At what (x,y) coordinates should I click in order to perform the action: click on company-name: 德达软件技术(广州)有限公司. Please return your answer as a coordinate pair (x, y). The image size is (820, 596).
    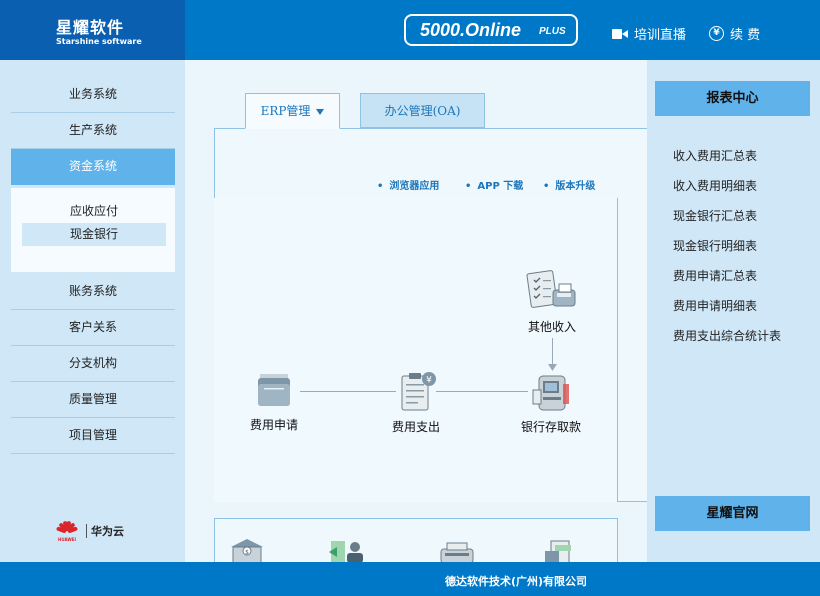
    Looking at the image, I should click on (516, 581).